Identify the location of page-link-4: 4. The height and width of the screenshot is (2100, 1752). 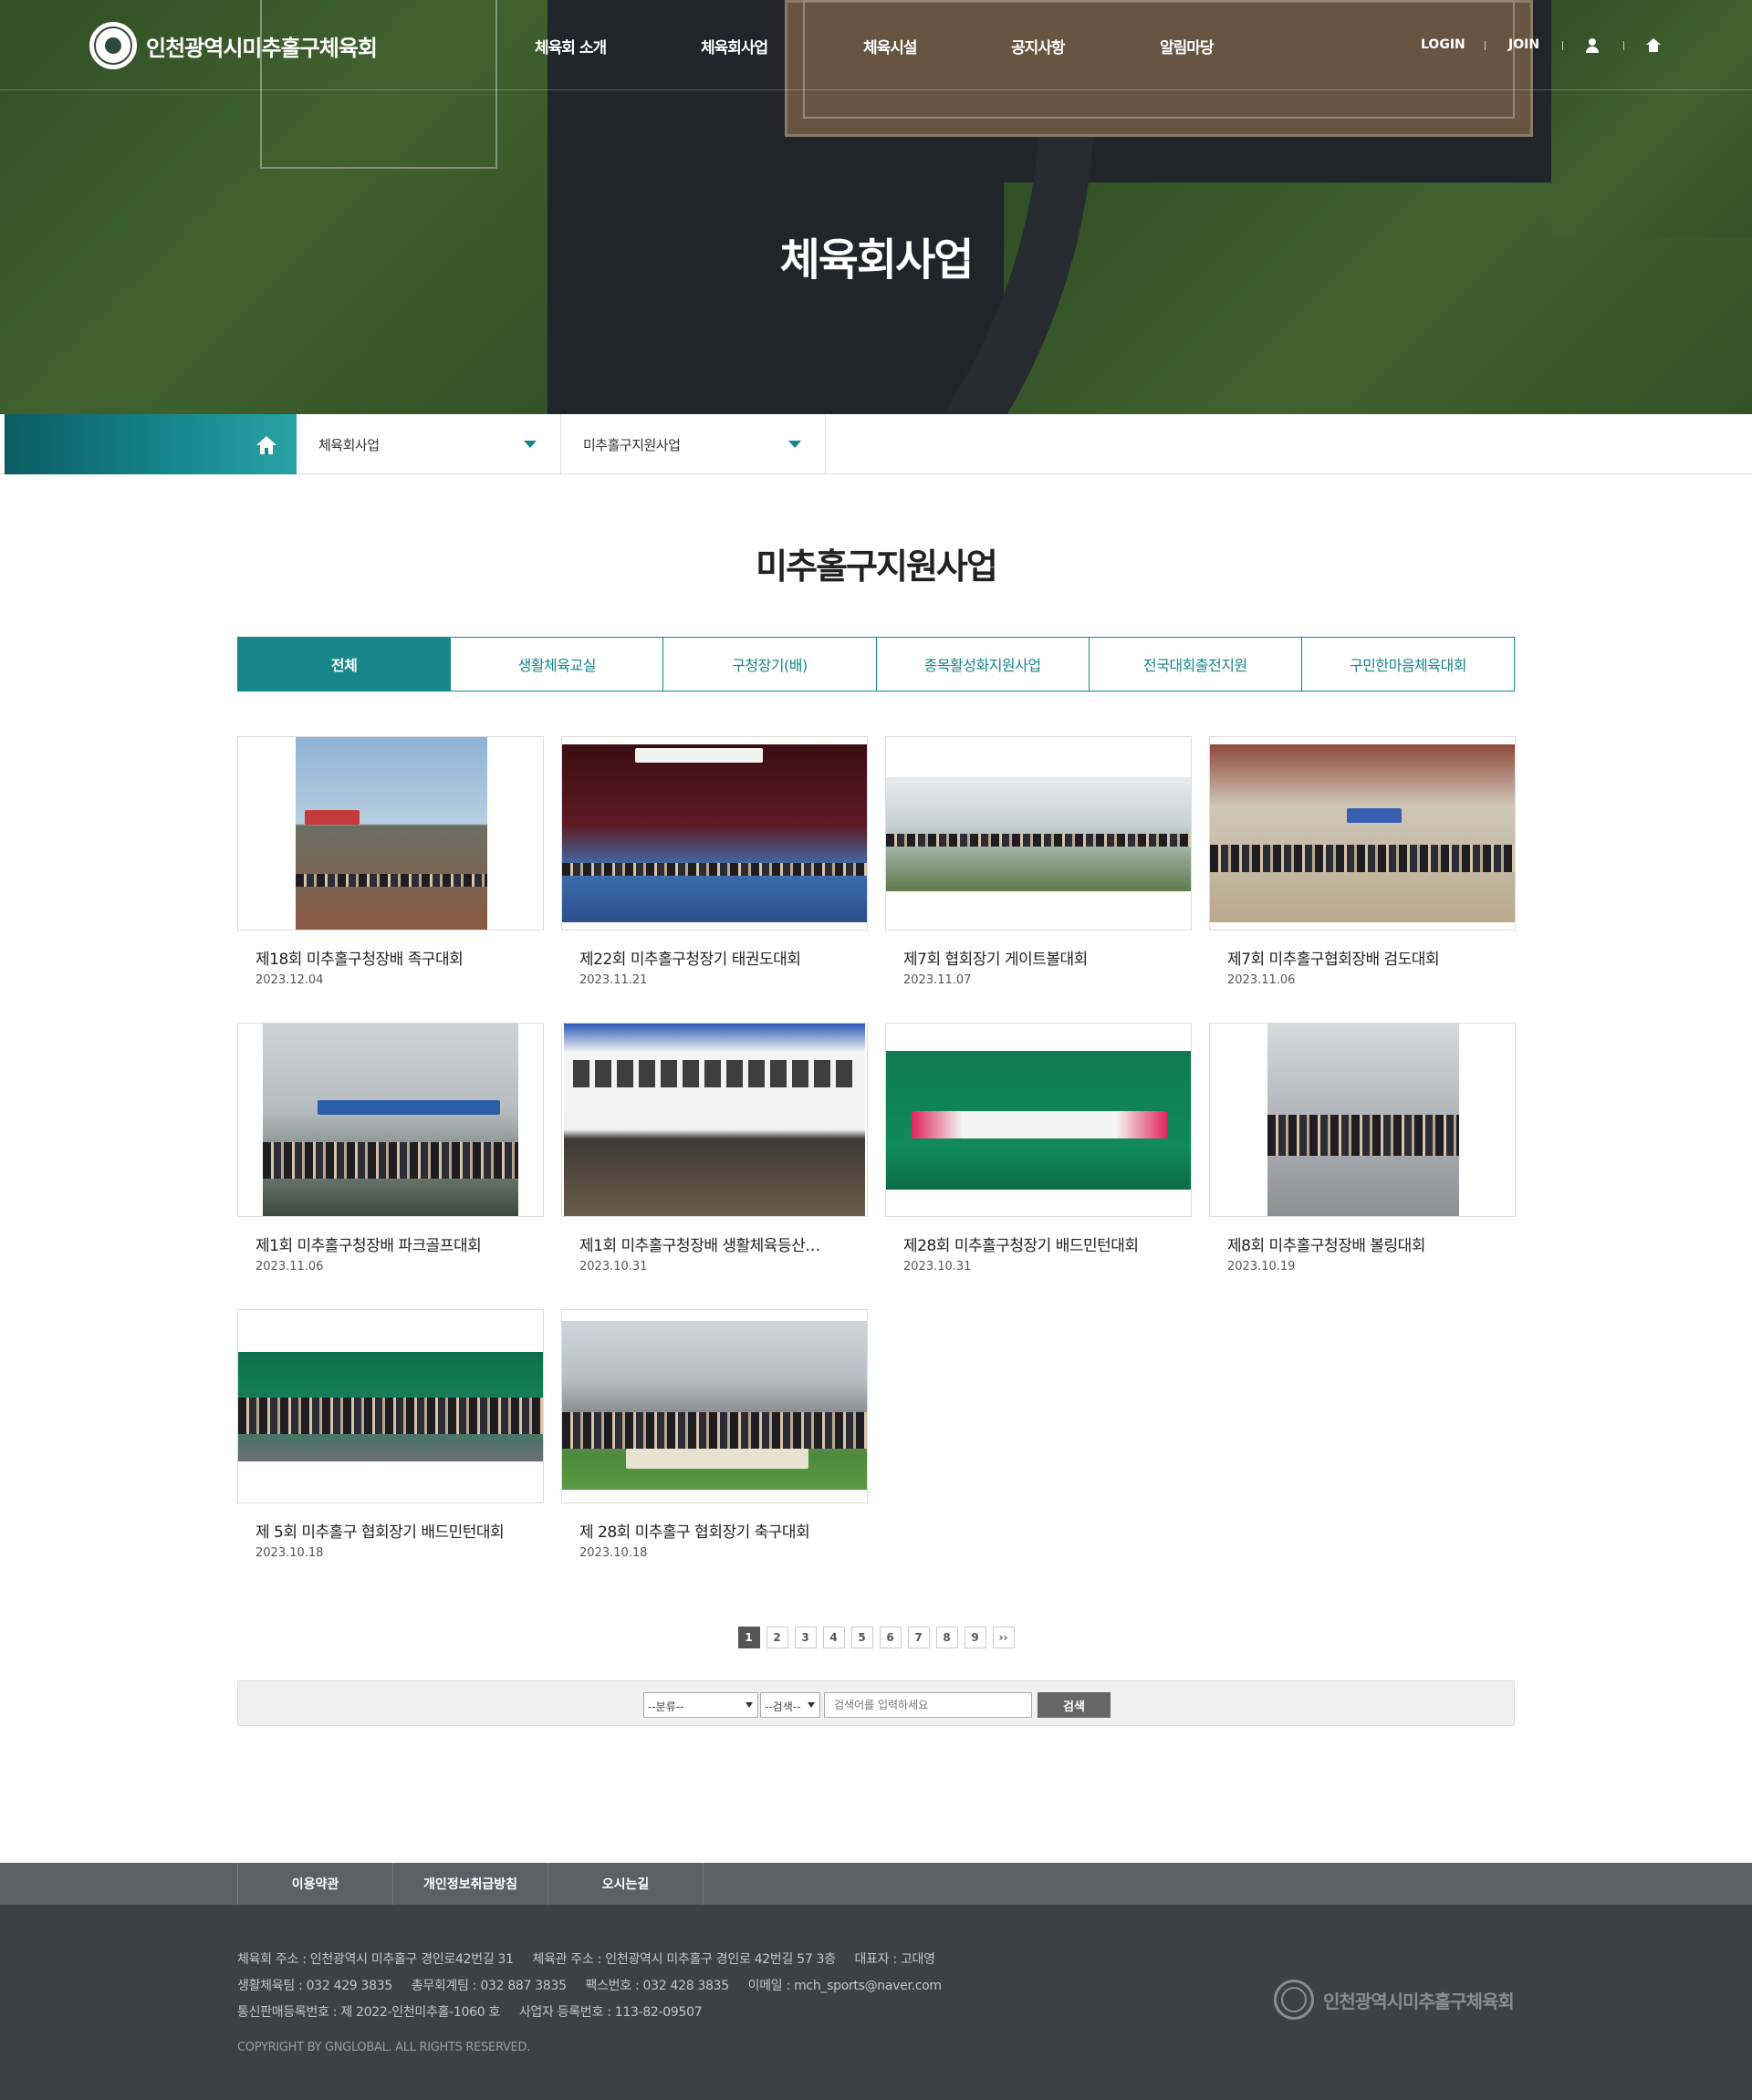
(833, 1638).